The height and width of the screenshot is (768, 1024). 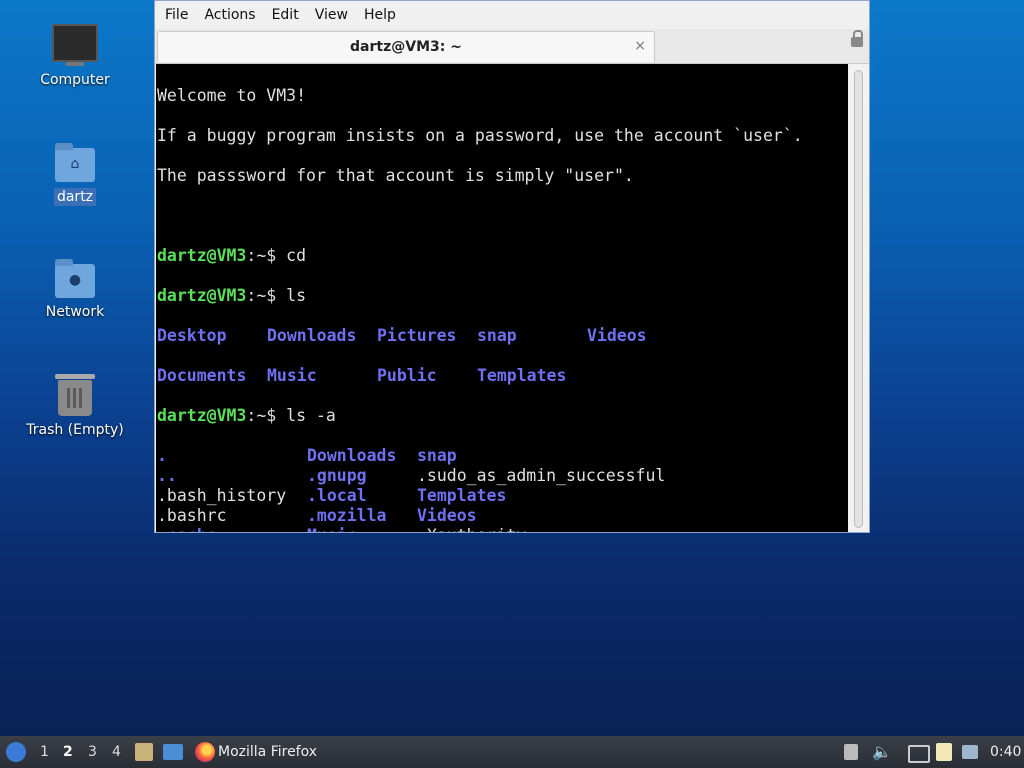 What do you see at coordinates (144, 752) in the screenshot?
I see `file-manager-icon` at bounding box center [144, 752].